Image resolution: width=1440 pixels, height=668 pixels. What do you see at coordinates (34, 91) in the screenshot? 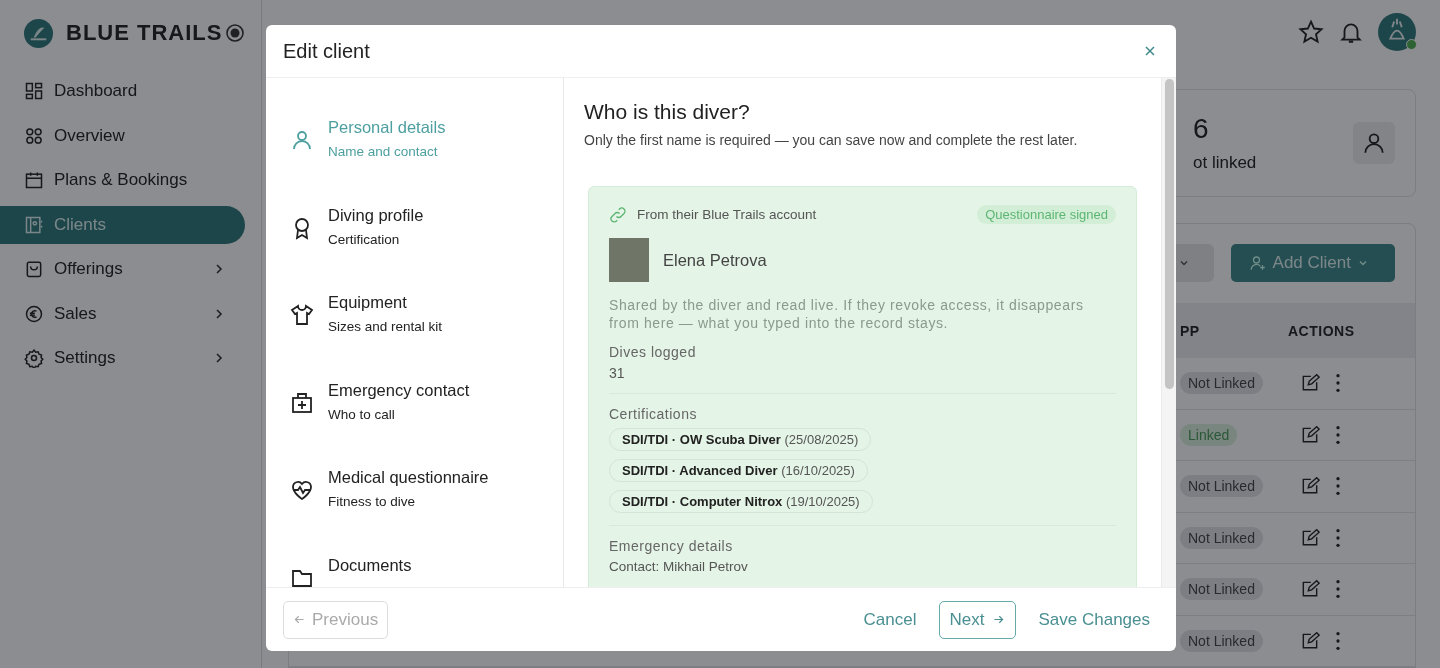
I see `grid-icon` at bounding box center [34, 91].